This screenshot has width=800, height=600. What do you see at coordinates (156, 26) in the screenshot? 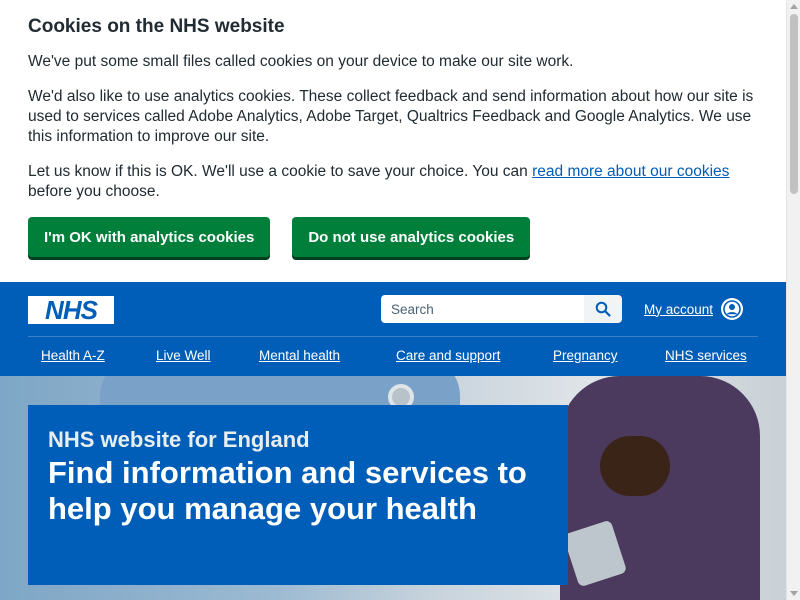
I see `cookie-banner-heading: Cookies on the NHS website` at bounding box center [156, 26].